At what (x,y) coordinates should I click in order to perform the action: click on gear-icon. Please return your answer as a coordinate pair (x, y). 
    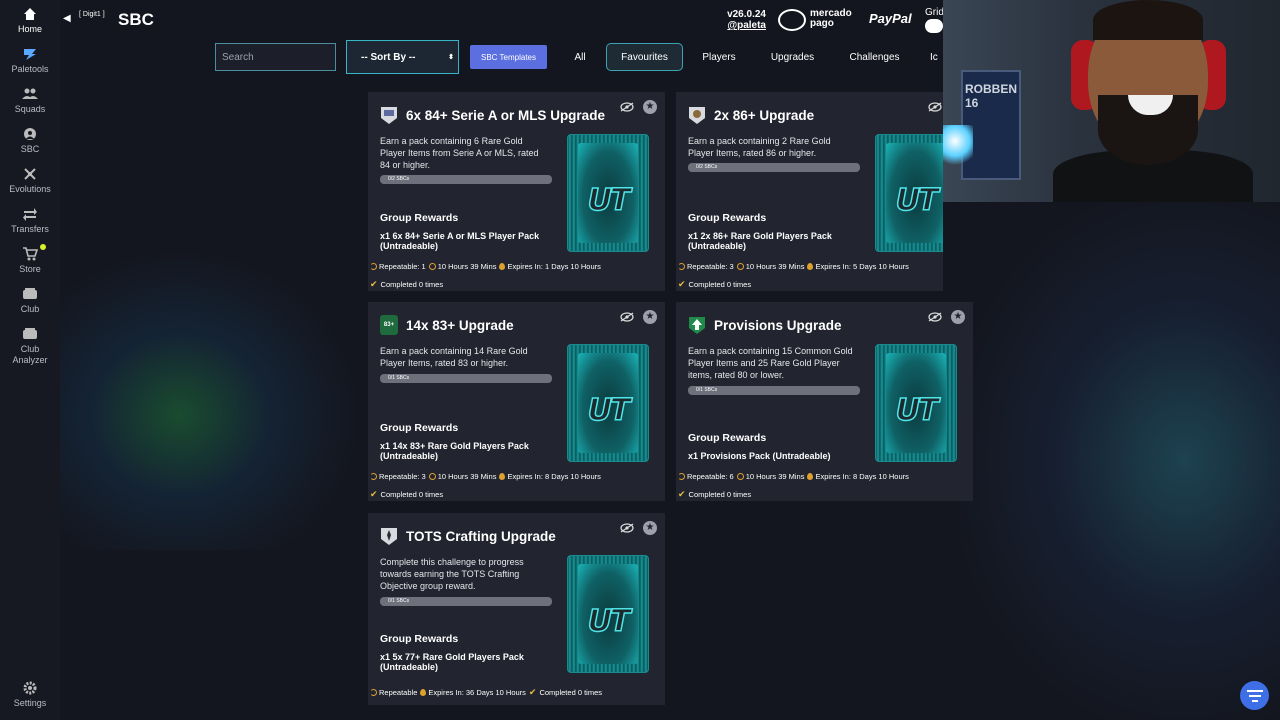
    Looking at the image, I should click on (30, 688).